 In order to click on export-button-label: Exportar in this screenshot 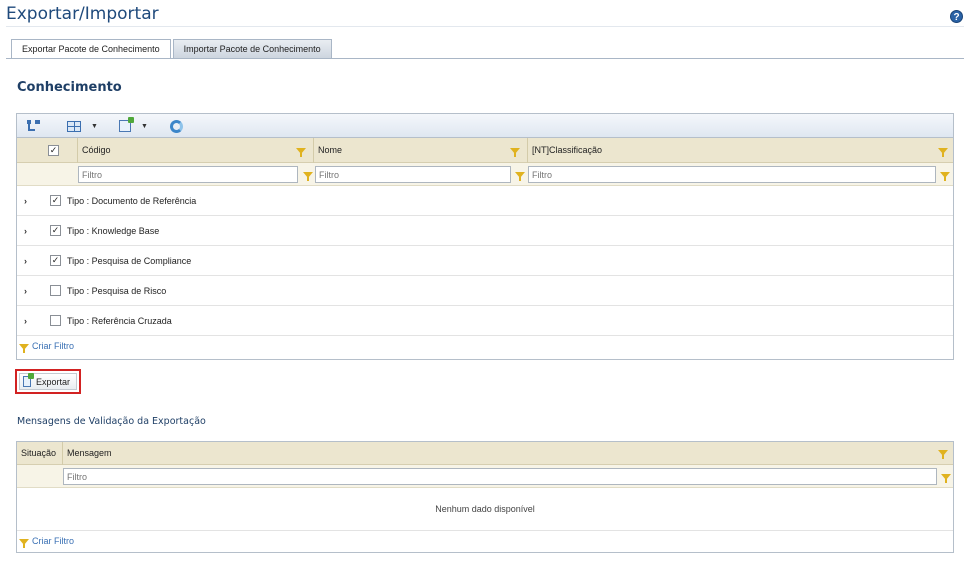, I will do `click(52, 381)`.